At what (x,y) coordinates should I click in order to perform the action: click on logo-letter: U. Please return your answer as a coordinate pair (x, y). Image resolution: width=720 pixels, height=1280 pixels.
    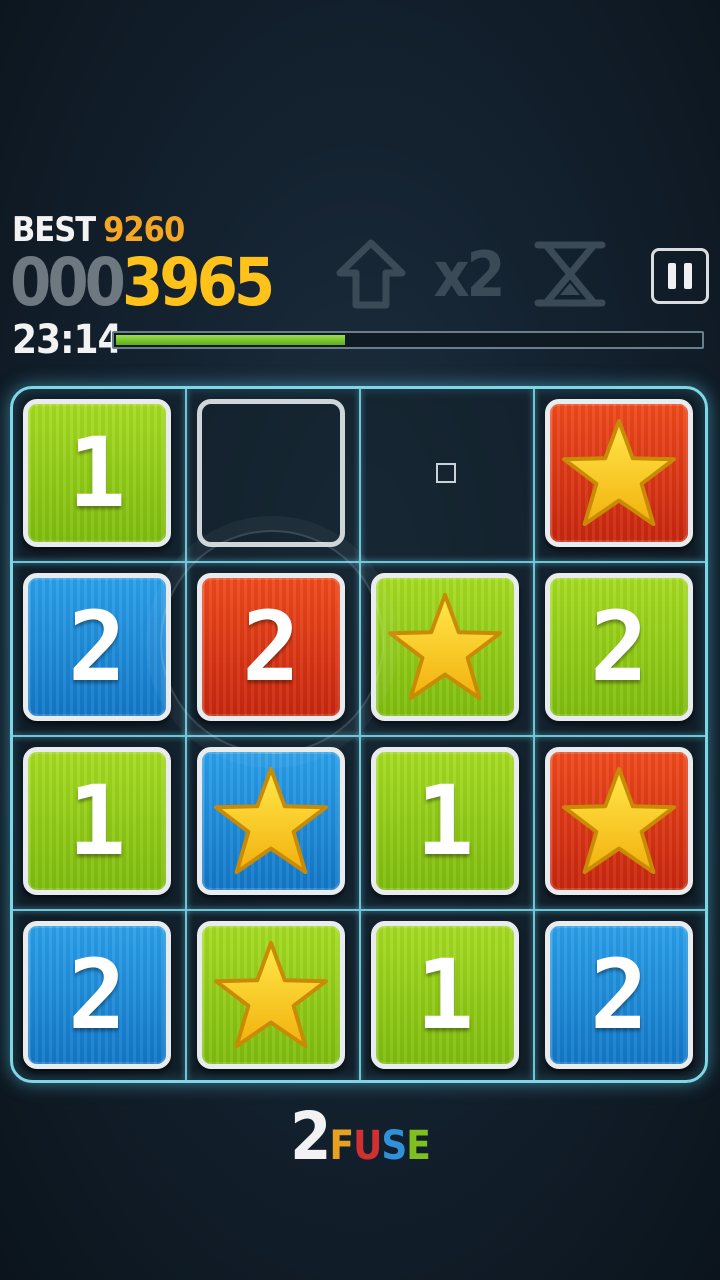
    Looking at the image, I should click on (367, 1146).